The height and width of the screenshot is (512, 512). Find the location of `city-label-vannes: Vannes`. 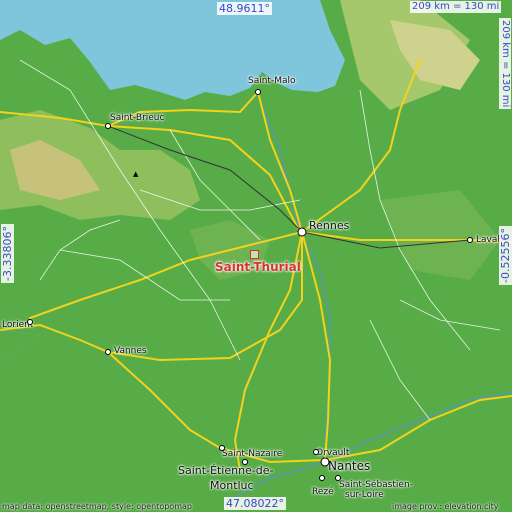

city-label-vannes: Vannes is located at coordinates (130, 351).